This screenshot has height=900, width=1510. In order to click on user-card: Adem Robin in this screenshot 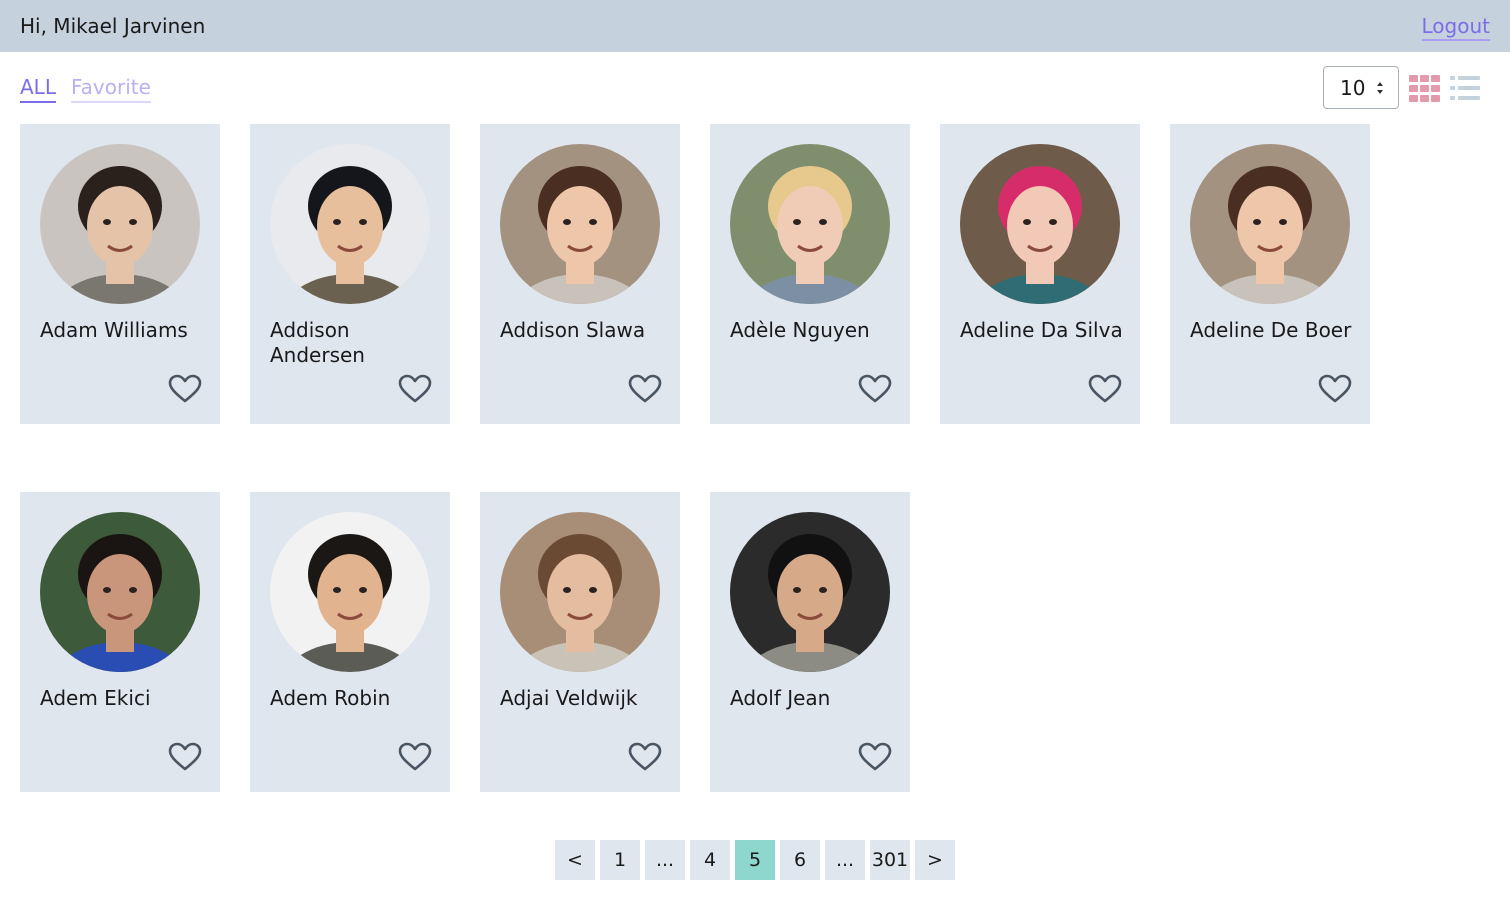, I will do `click(350, 642)`.